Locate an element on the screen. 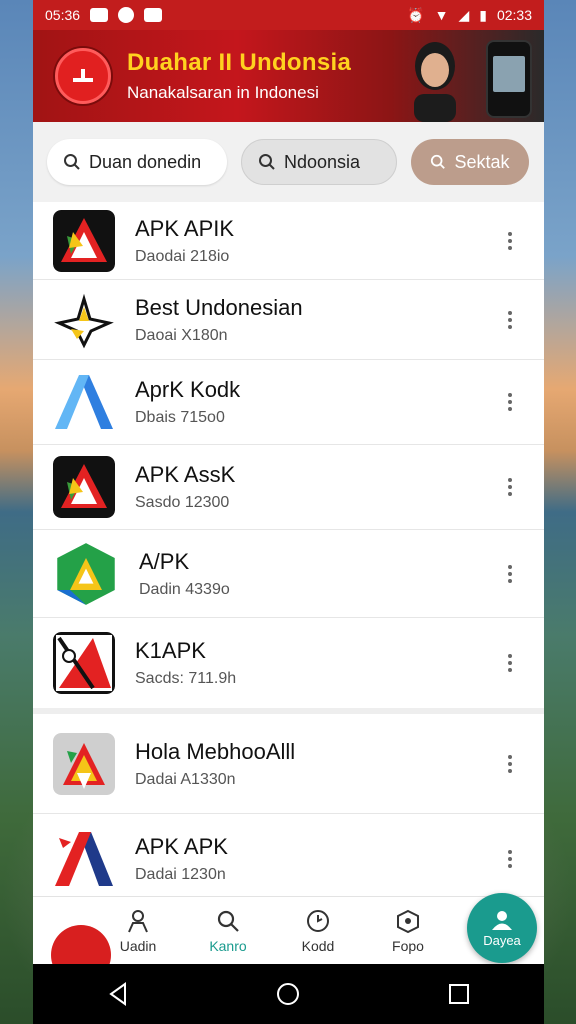 The image size is (576, 1024). search-chip-1: Duan donedin is located at coordinates (137, 162).